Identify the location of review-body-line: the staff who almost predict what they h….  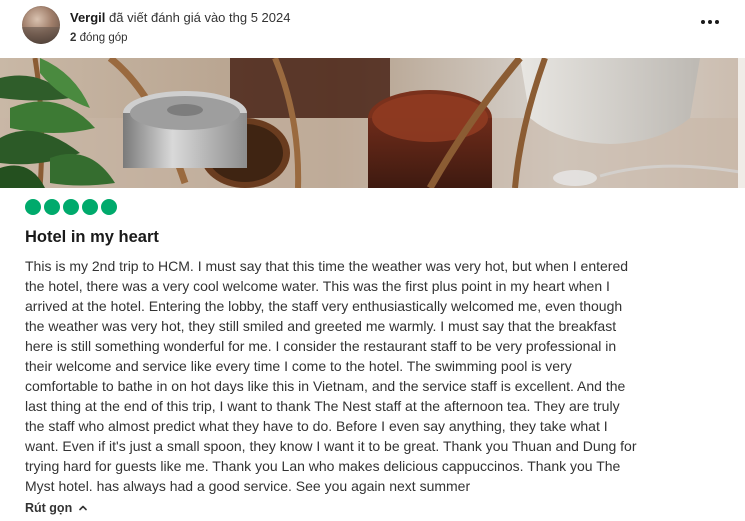
(316, 426).